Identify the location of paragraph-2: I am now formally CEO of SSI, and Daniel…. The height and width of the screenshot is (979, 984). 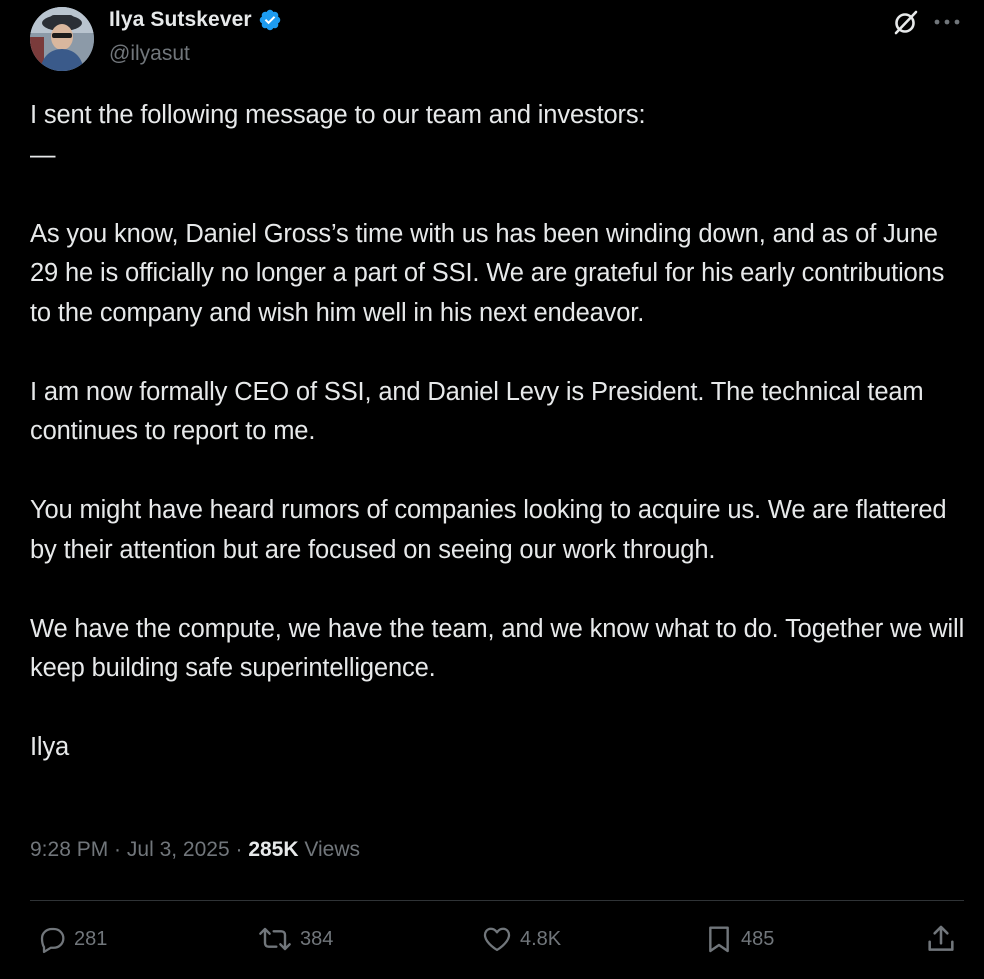
(477, 411).